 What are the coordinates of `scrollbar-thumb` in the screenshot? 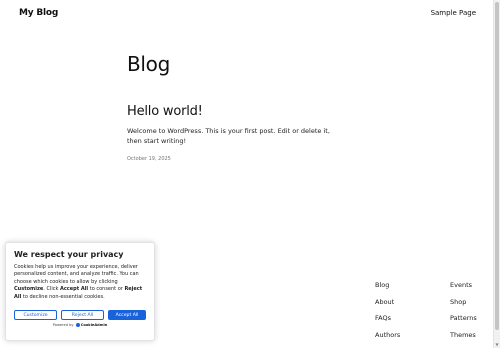 It's located at (497, 166).